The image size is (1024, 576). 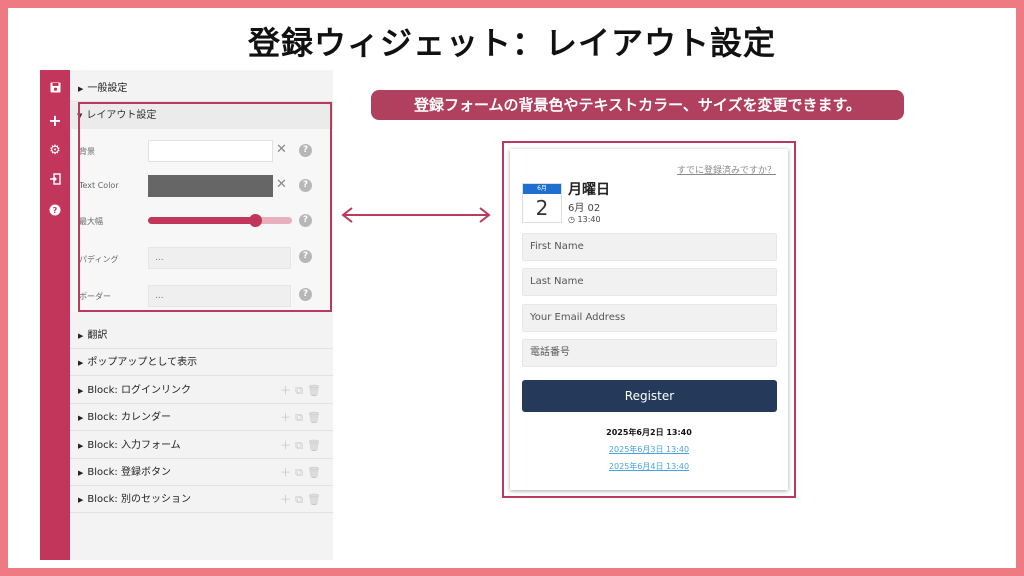 What do you see at coordinates (542, 189) in the screenshot?
I see `calendar-month: 6月` at bounding box center [542, 189].